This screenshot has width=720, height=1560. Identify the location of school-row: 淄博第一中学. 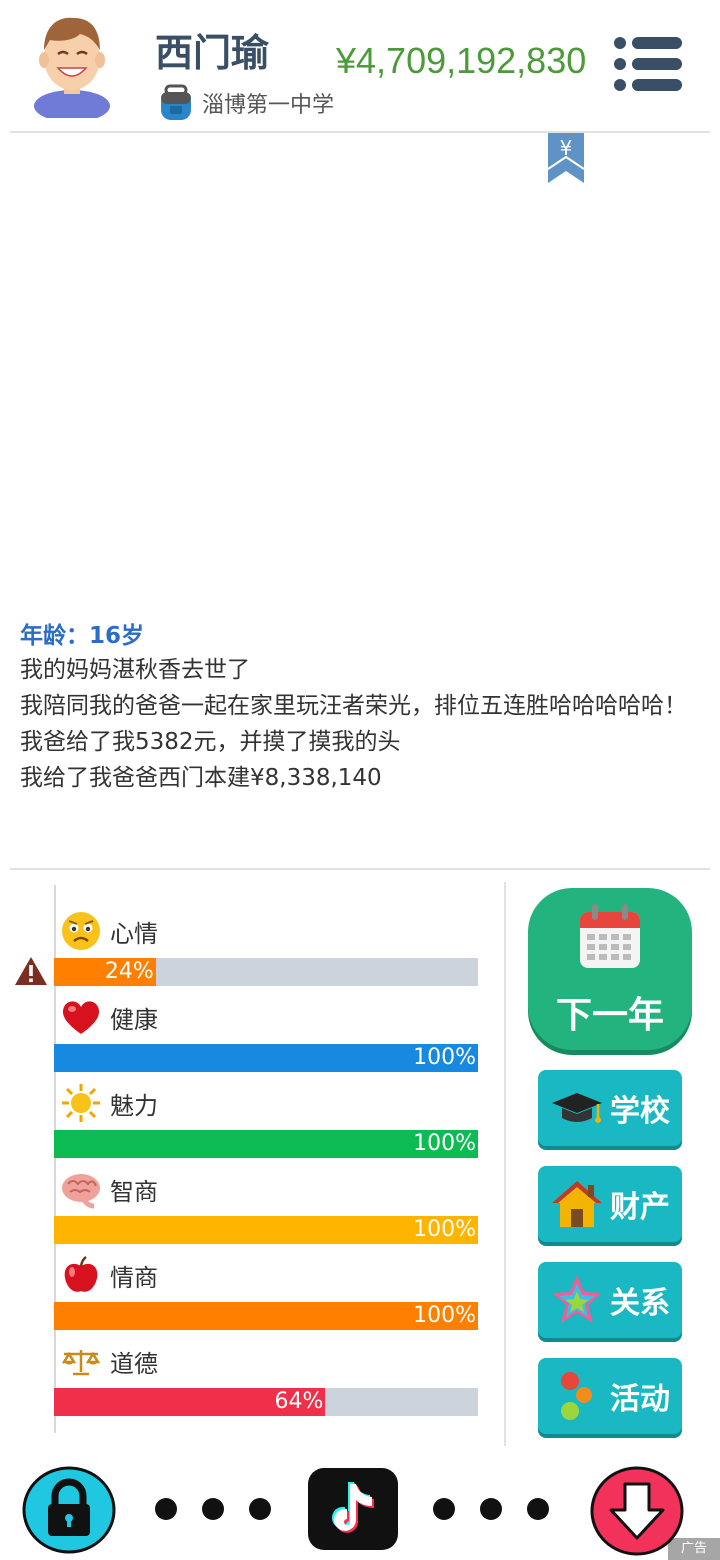
(246, 103).